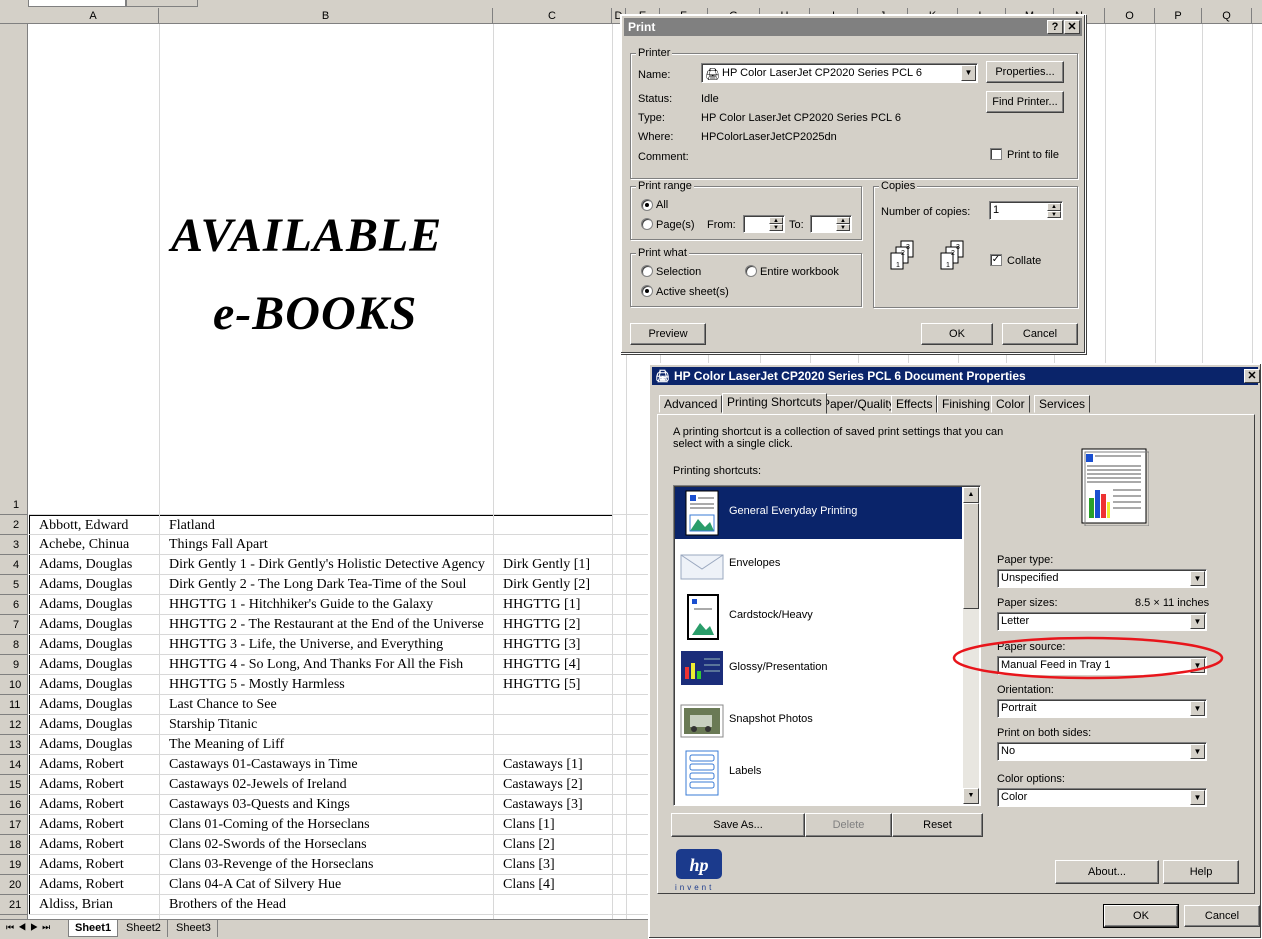 This screenshot has width=1262, height=939. What do you see at coordinates (553, 865) in the screenshot?
I see `cell-c: Clans [3]` at bounding box center [553, 865].